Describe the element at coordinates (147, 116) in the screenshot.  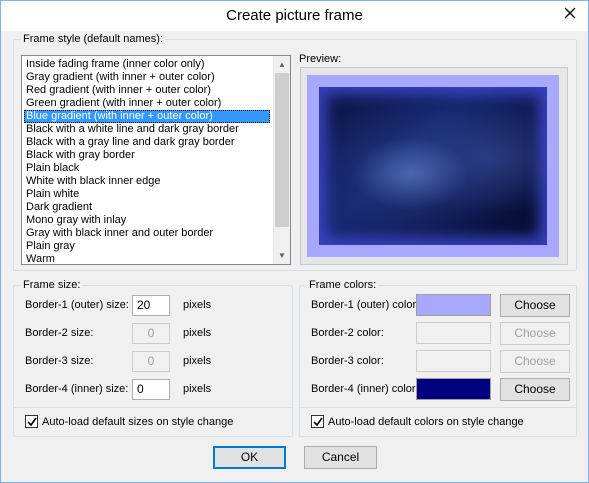
I see `list-item: Blue gradient (with inner + outer color)` at that location.